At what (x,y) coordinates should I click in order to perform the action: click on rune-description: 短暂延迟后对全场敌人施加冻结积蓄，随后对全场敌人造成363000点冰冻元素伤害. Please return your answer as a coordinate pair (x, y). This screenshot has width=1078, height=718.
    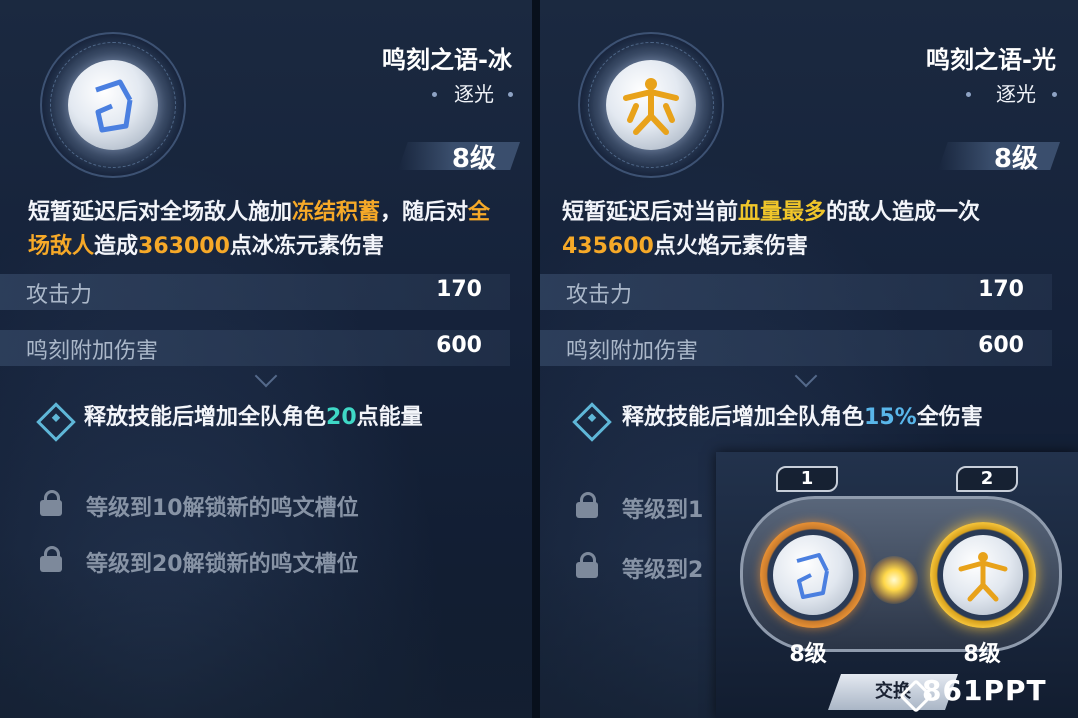
    Looking at the image, I should click on (259, 229).